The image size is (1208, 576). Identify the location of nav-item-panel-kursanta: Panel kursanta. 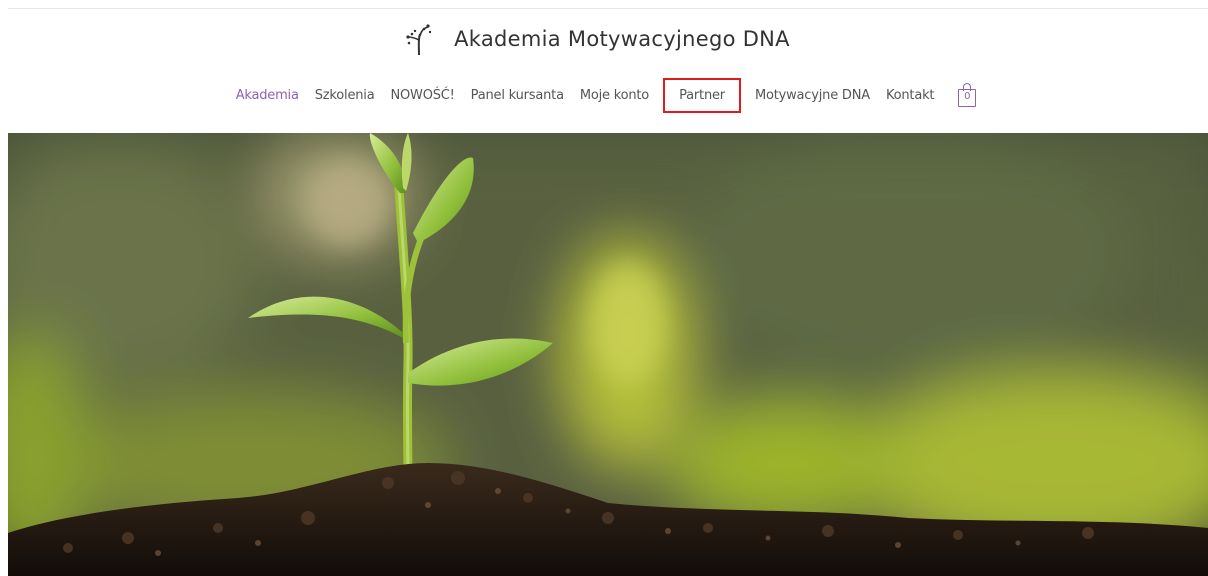
(517, 95).